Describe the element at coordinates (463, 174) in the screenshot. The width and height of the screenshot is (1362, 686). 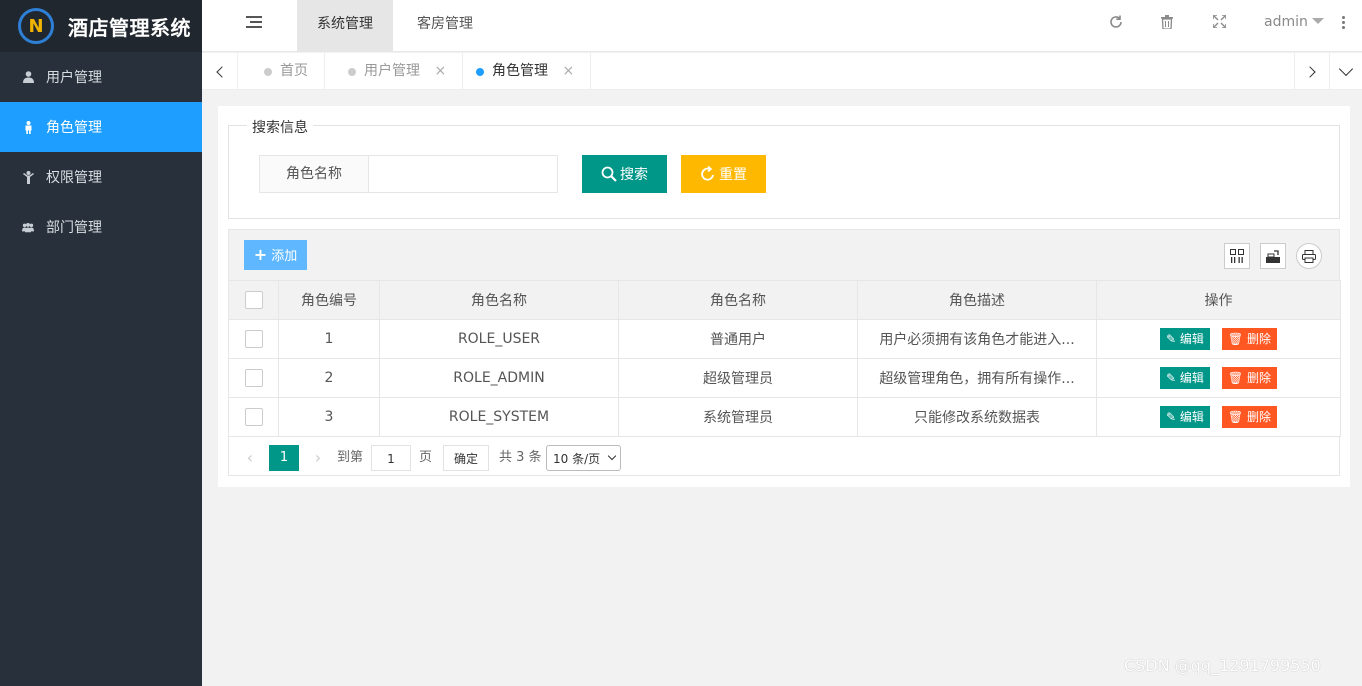
I see `role-name-input` at that location.